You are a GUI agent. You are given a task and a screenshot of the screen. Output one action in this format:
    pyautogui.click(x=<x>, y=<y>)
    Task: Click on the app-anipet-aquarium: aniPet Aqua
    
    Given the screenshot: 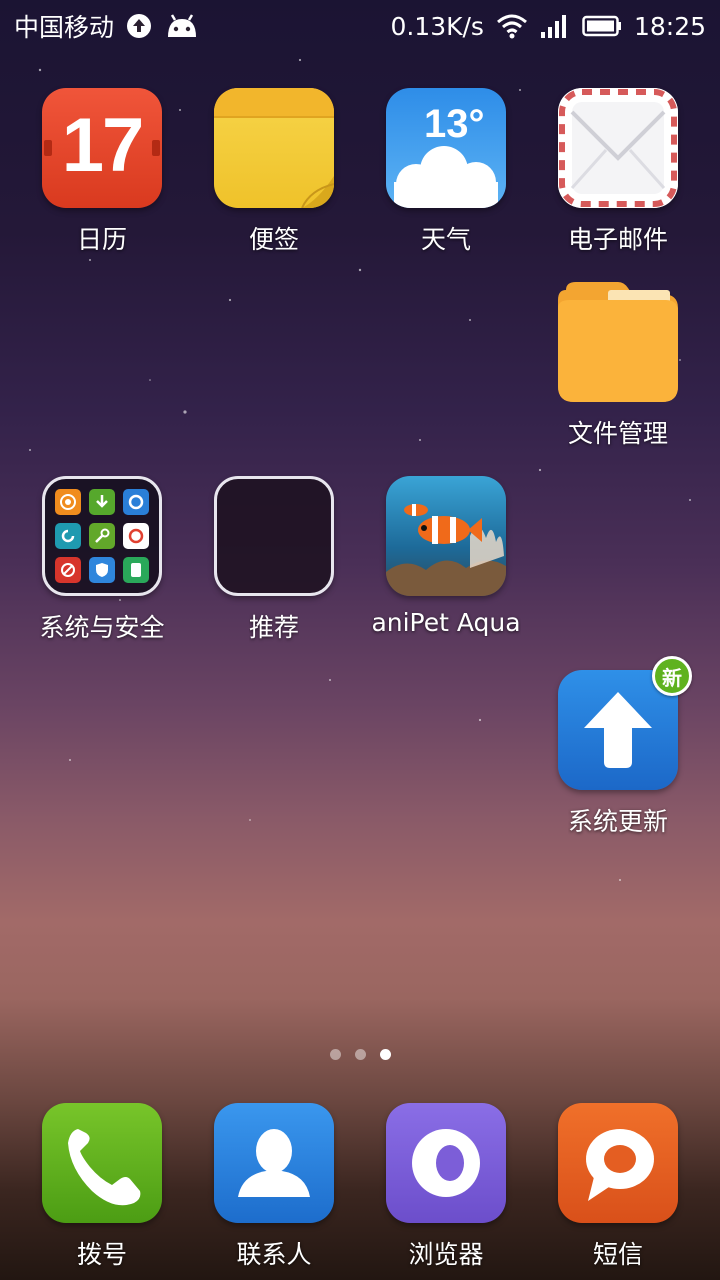 What is the action you would take?
    pyautogui.click(x=446, y=556)
    